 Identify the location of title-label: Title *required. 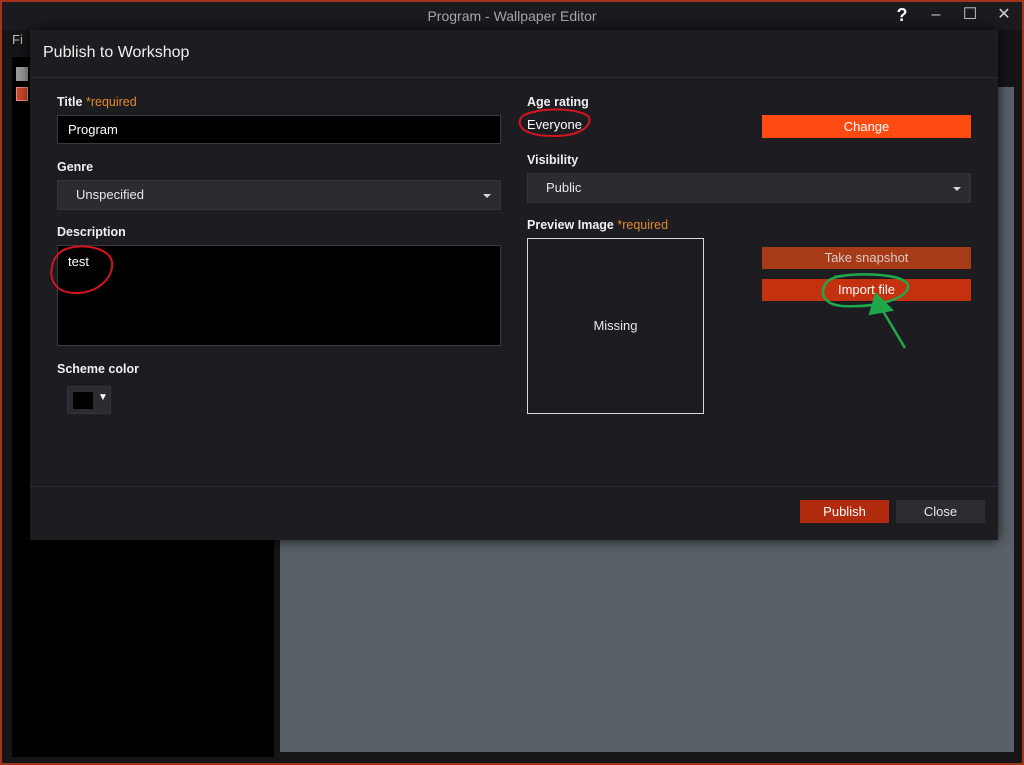
(97, 102).